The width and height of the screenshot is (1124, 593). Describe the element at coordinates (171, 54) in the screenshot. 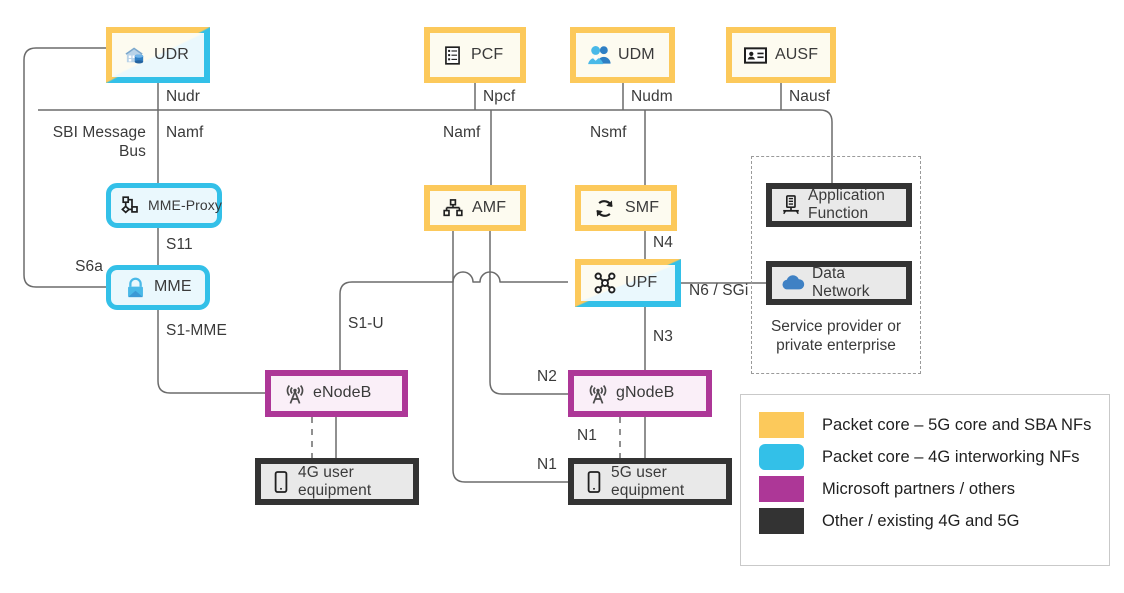

I see `node-label-udr: UDR` at that location.